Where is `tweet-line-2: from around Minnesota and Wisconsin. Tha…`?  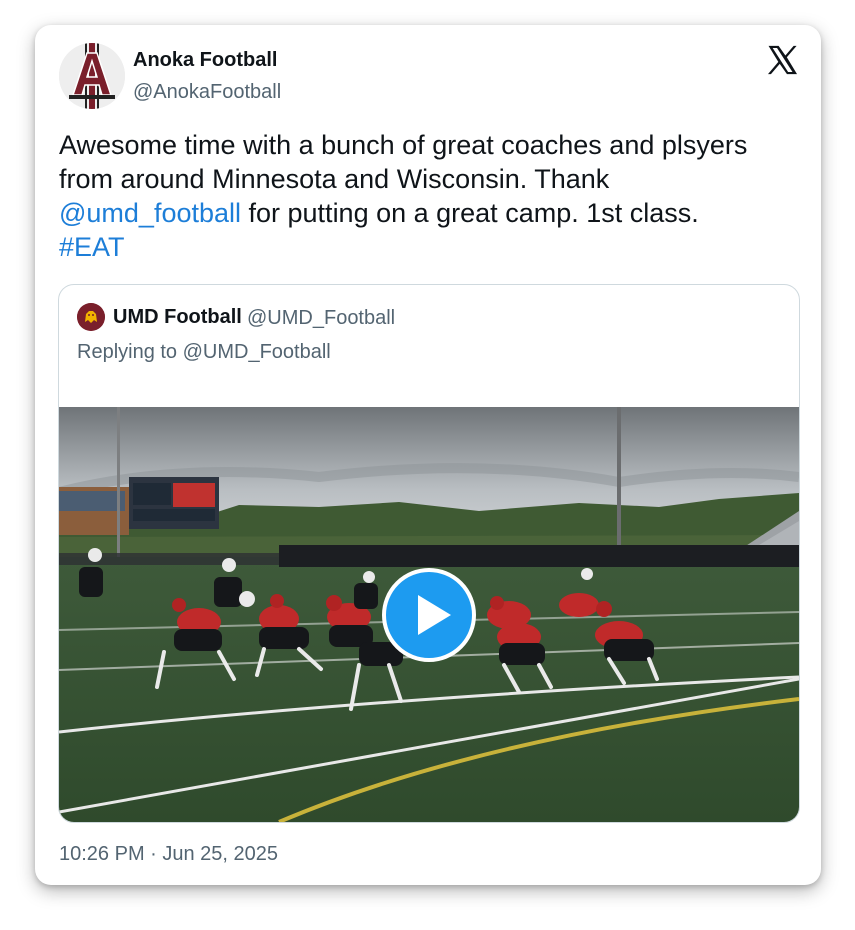 tweet-line-2: from around Minnesota and Wisconsin. Tha… is located at coordinates (334, 179).